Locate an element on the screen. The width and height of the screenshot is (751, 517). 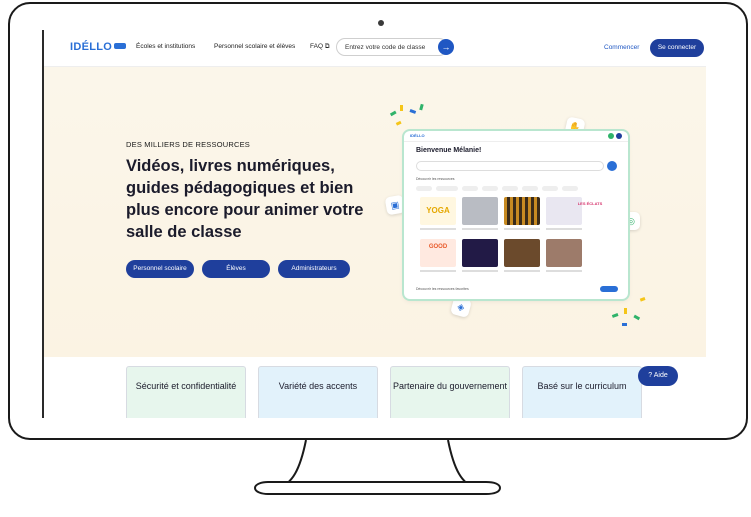
feature-card-government: Partenaire du gouvernement is located at coordinates (450, 392).